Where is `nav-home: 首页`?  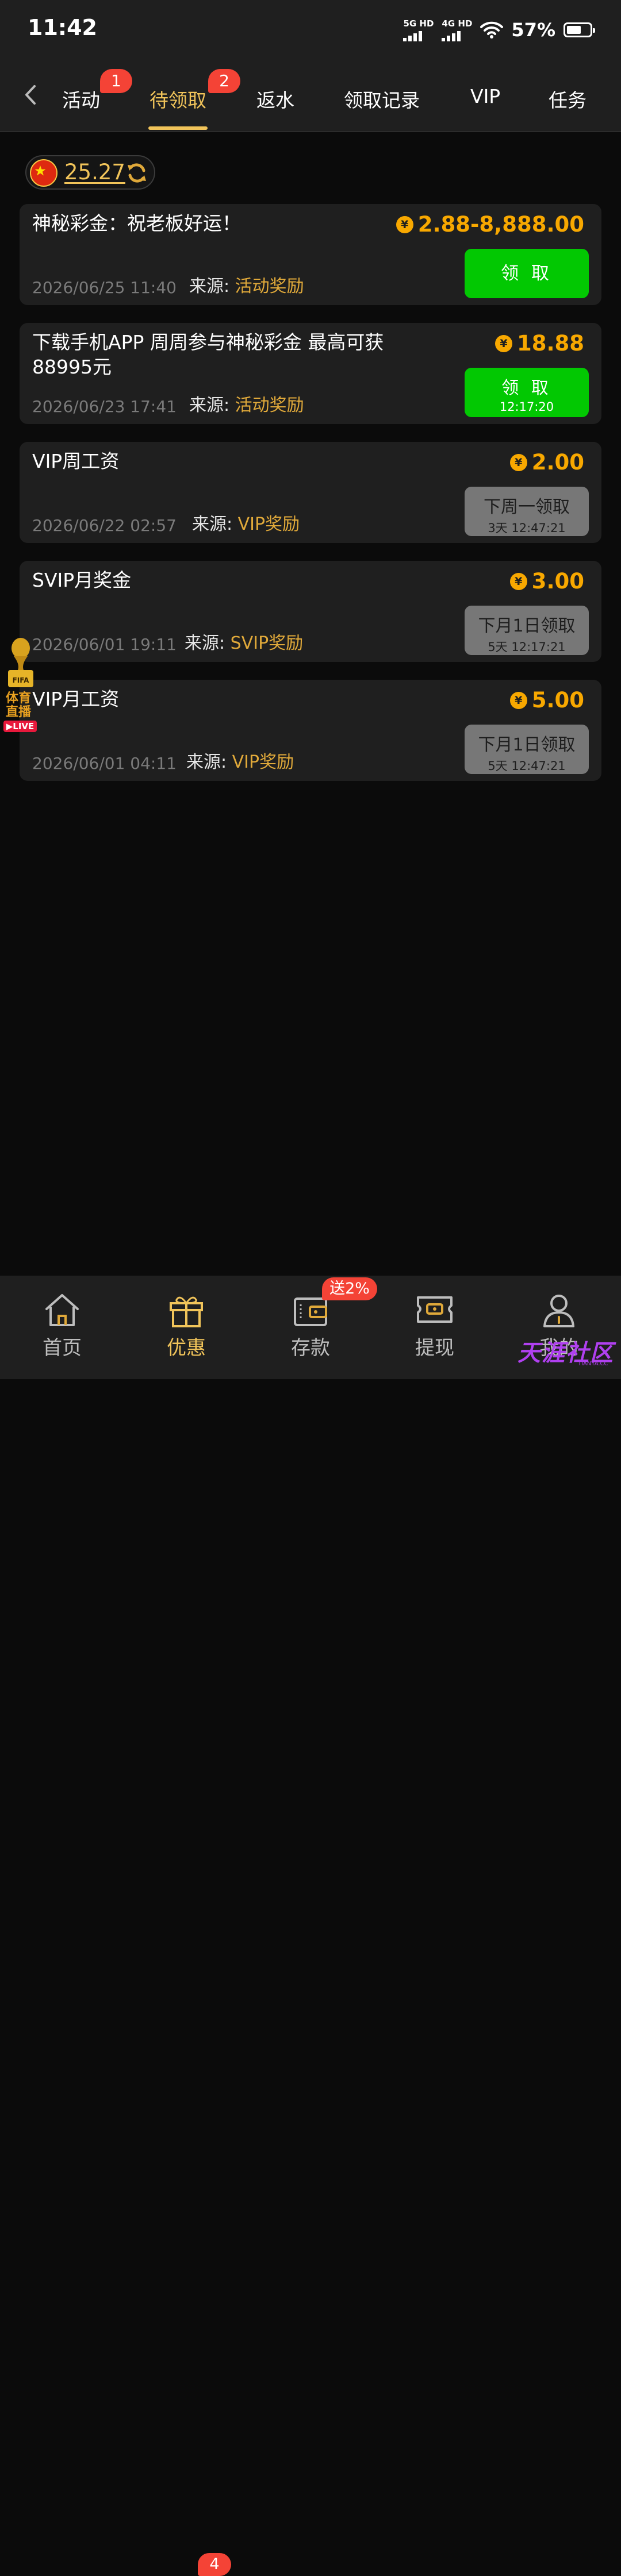 nav-home: 首页 is located at coordinates (62, 1326).